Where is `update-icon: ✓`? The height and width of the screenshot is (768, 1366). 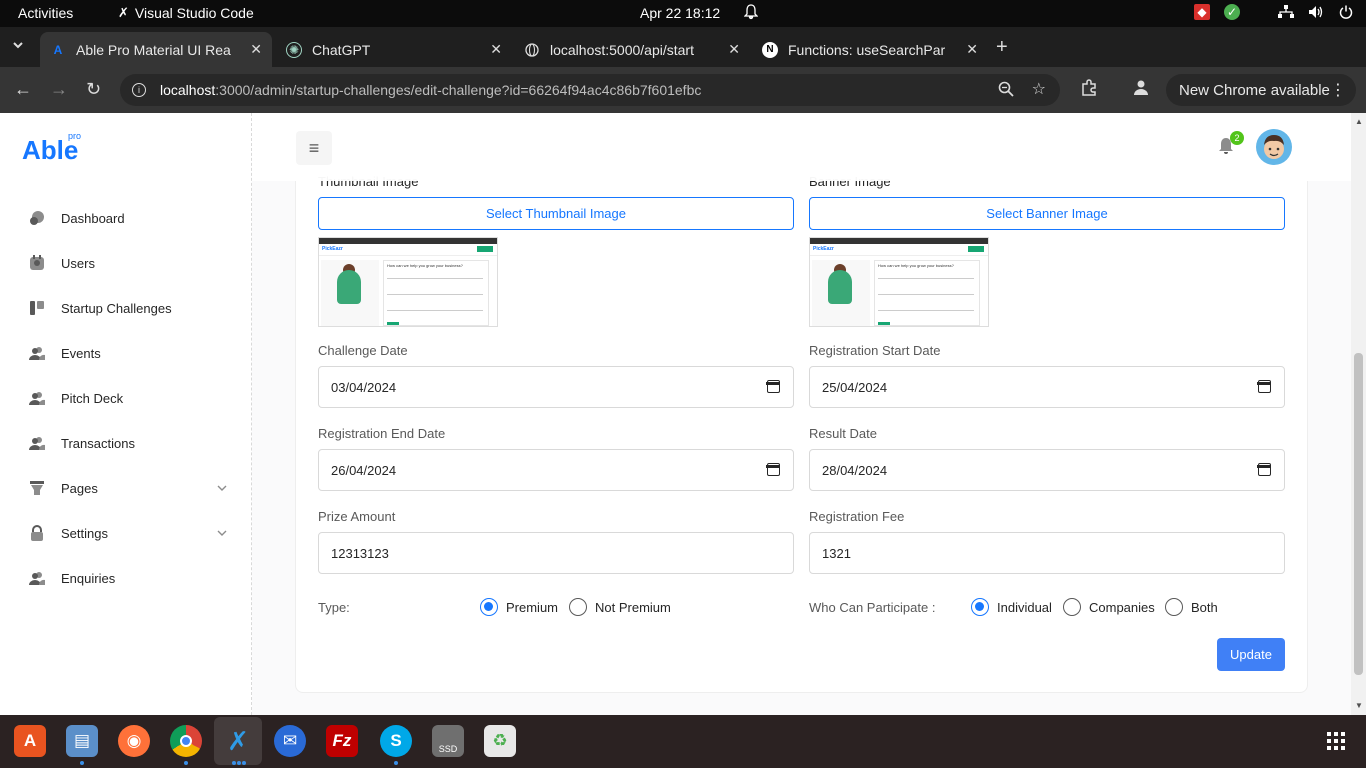 update-icon: ✓ is located at coordinates (1232, 12).